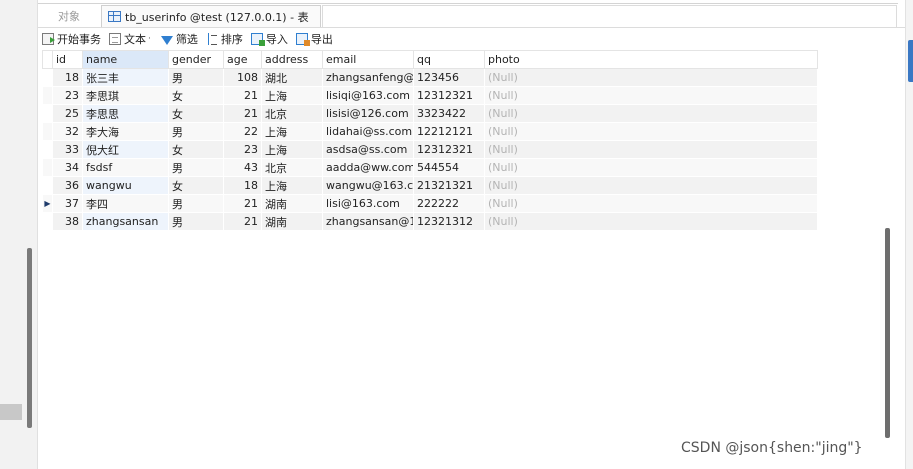  Describe the element at coordinates (125, 149) in the screenshot. I see `cell-name: 倪大红` at that location.